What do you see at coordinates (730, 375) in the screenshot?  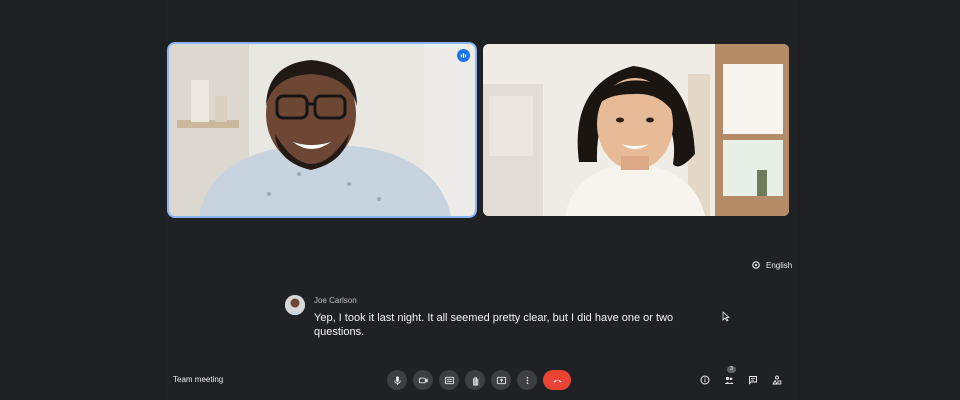 I see `people-button: 3` at bounding box center [730, 375].